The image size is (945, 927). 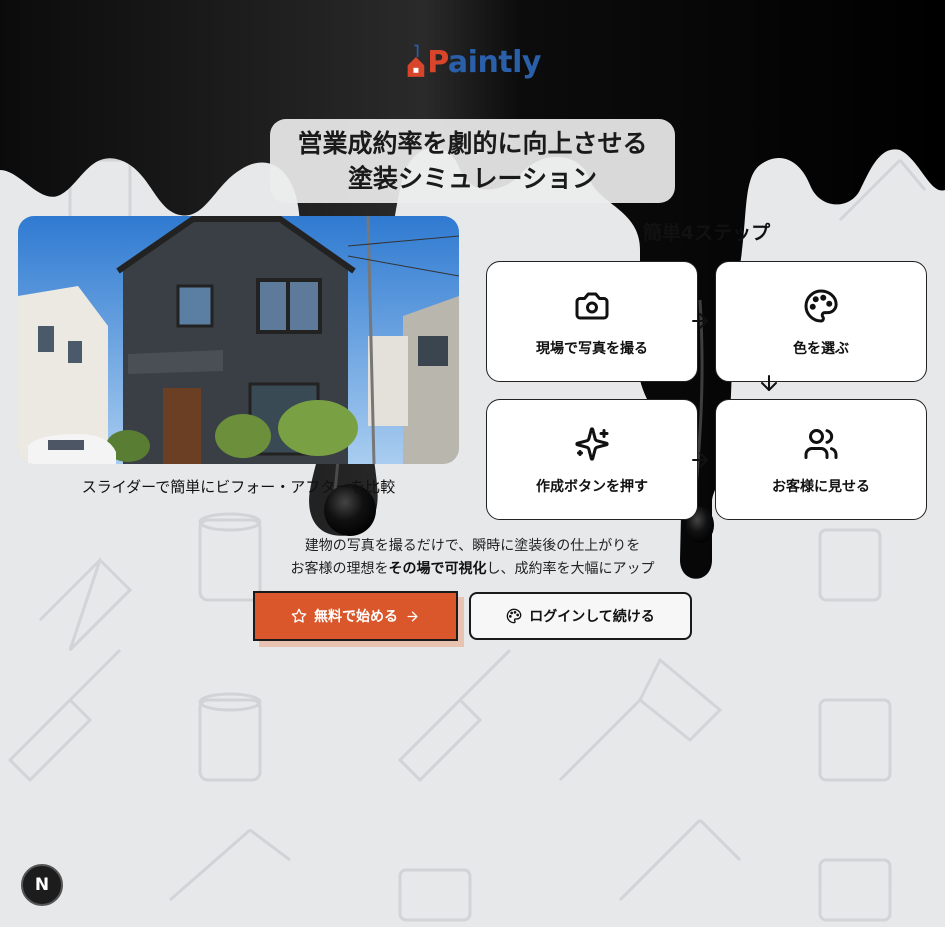 What do you see at coordinates (706, 233) in the screenshot?
I see `steps-title: 簡単4ステップ` at bounding box center [706, 233].